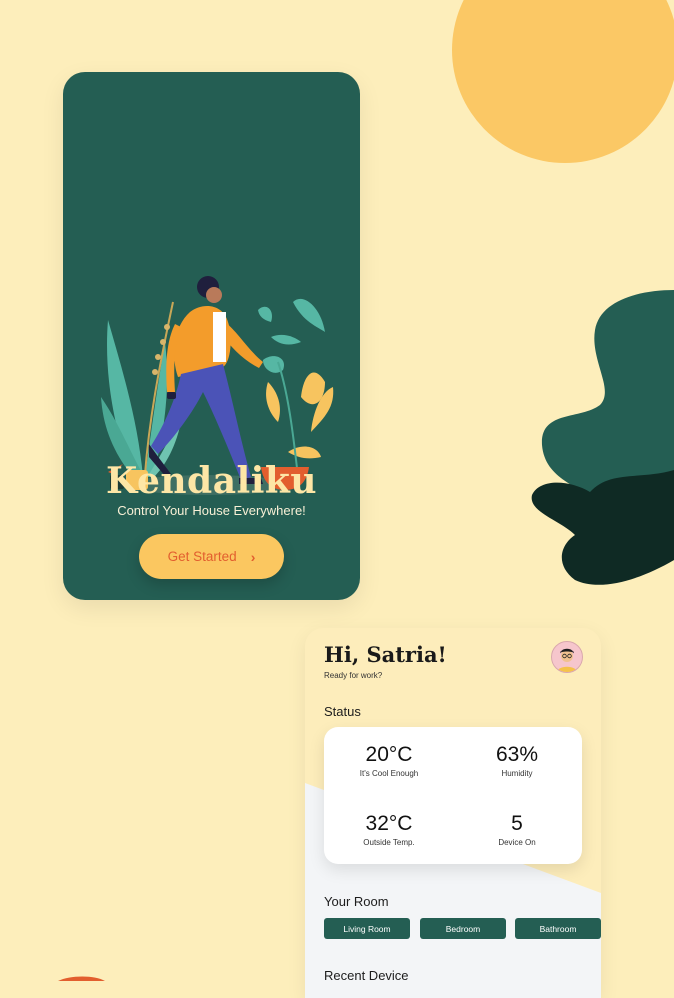 The image size is (674, 998). Describe the element at coordinates (211, 510) in the screenshot. I see `app-tagline: Control Your House Everywhere!` at that location.